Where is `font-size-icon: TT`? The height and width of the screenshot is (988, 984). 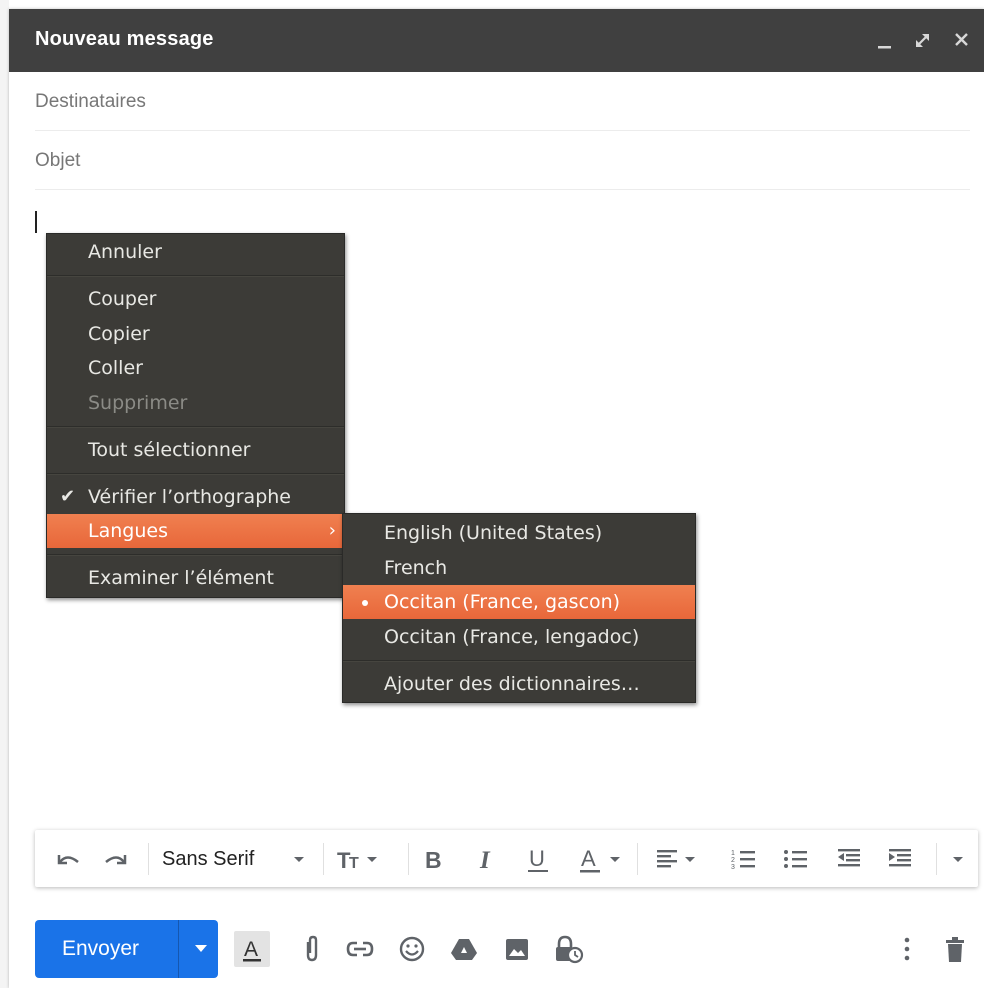 font-size-icon: TT is located at coordinates (359, 859).